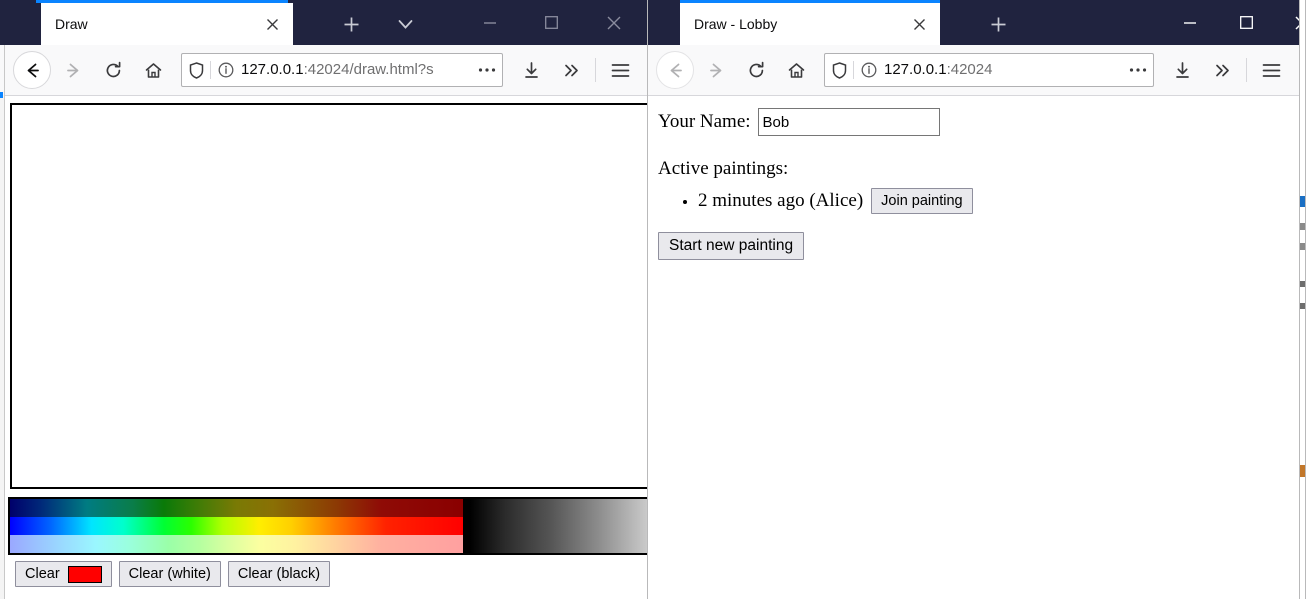 The width and height of the screenshot is (1307, 599). I want to click on navigation-toolbar: 127.0.0.1:42024, so click(973, 70).